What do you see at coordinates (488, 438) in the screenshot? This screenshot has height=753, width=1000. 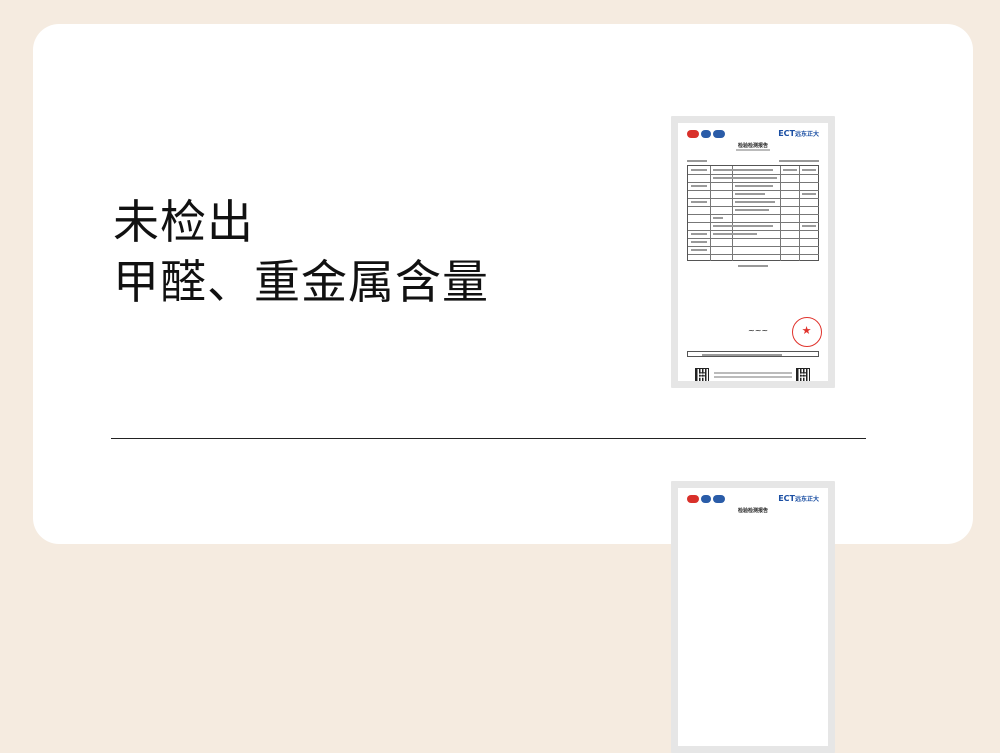 I see `section-divider` at bounding box center [488, 438].